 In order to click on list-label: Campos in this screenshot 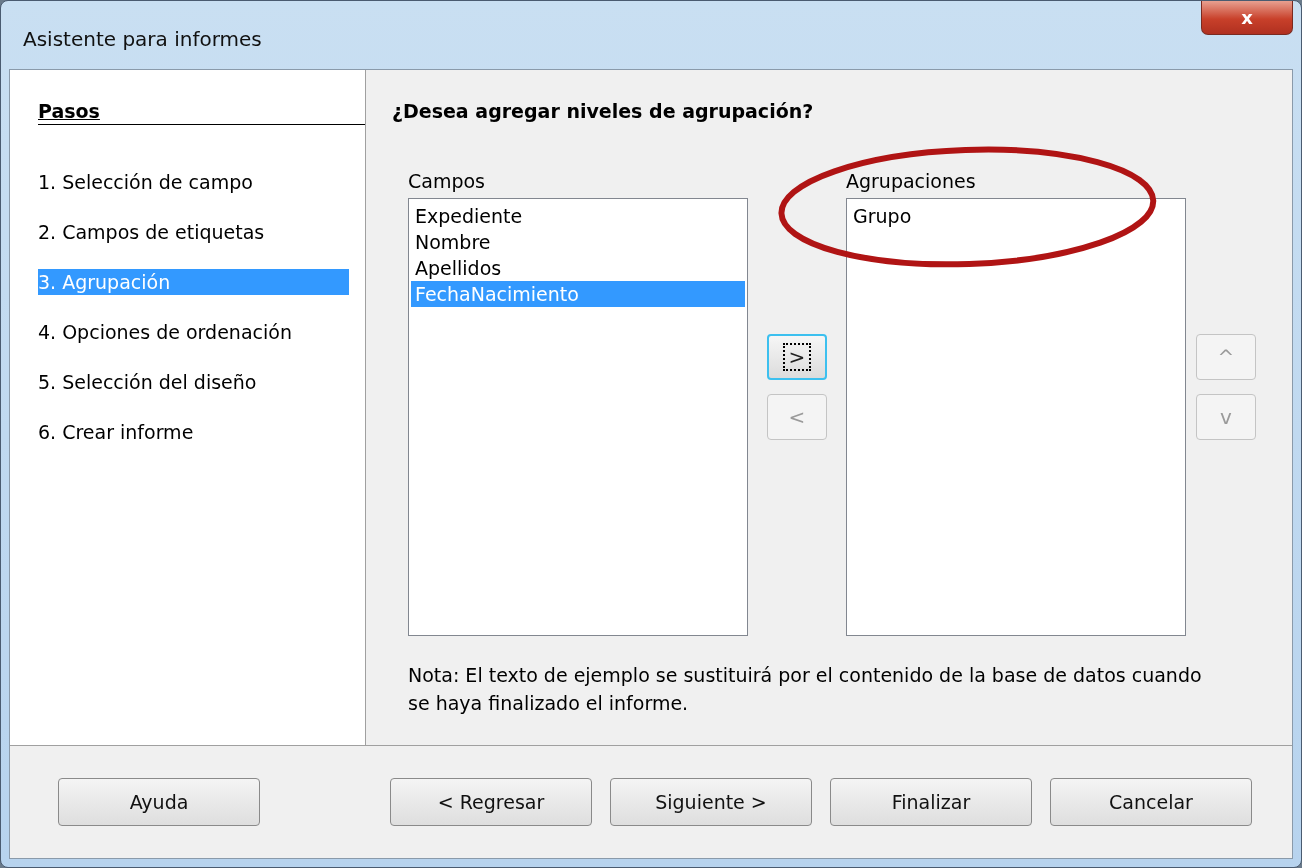, I will do `click(447, 181)`.